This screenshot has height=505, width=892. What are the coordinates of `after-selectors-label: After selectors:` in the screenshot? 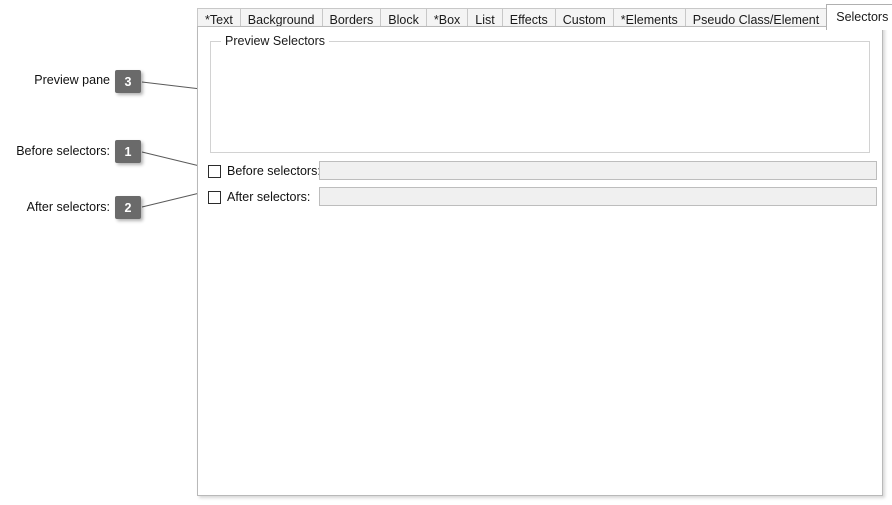 It's located at (269, 197).